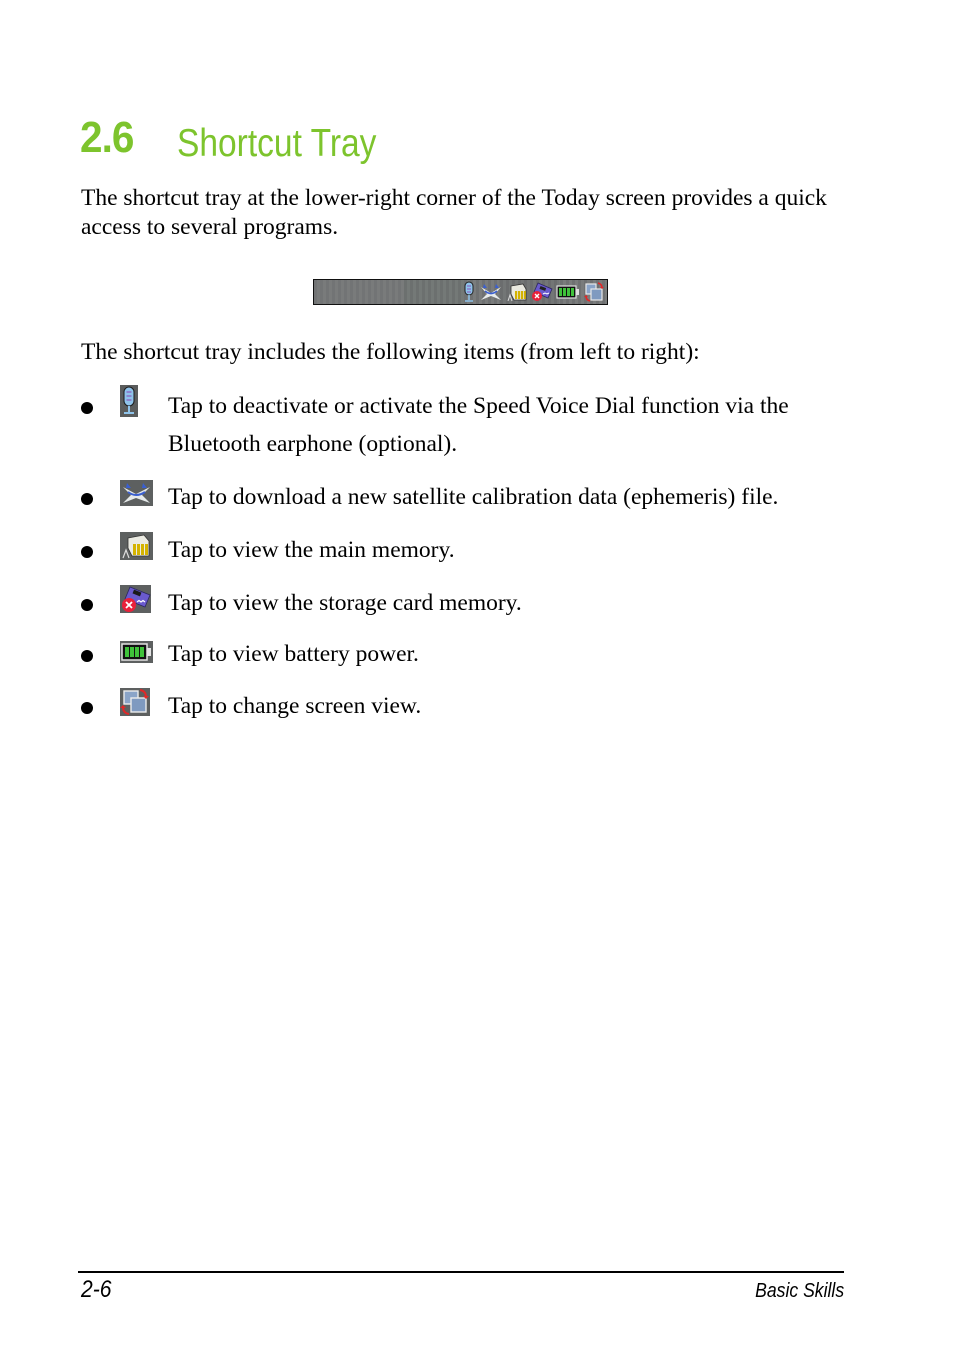  What do you see at coordinates (460, 292) in the screenshot?
I see `shortcut-tray-image` at bounding box center [460, 292].